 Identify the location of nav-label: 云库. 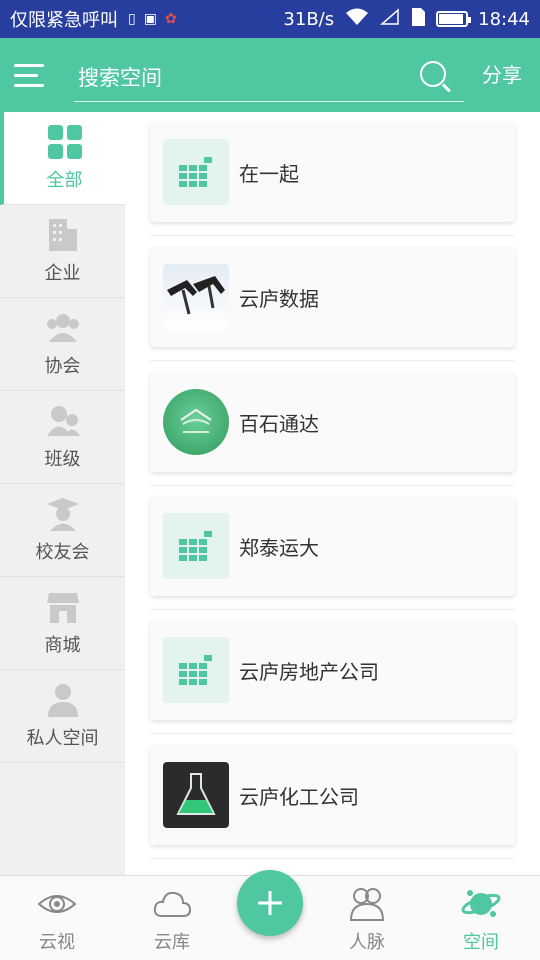
(172, 942).